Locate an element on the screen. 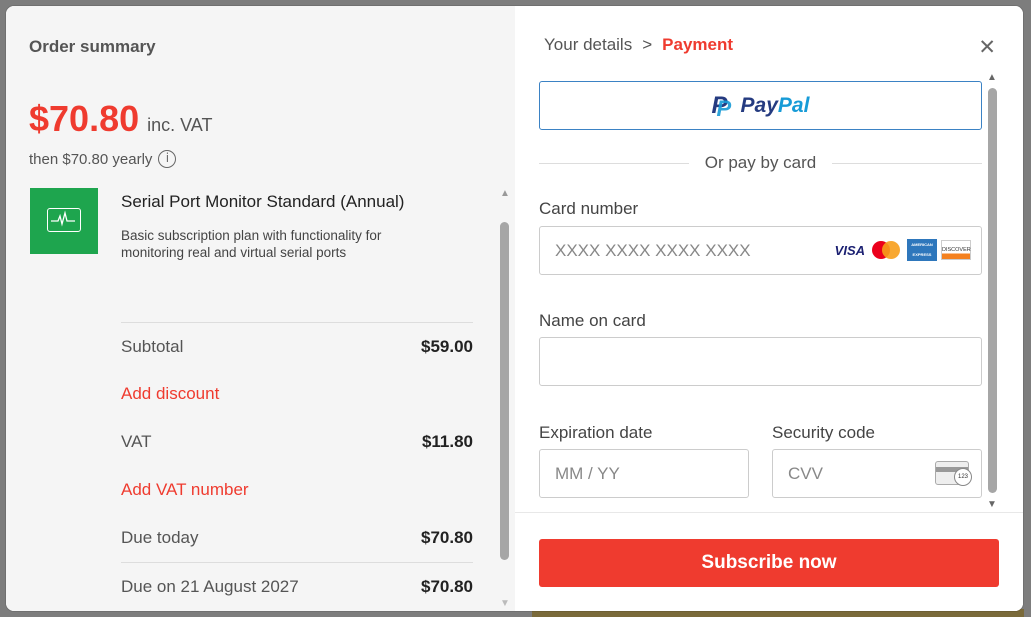  cvv-card-icon: 123 is located at coordinates (953, 473).